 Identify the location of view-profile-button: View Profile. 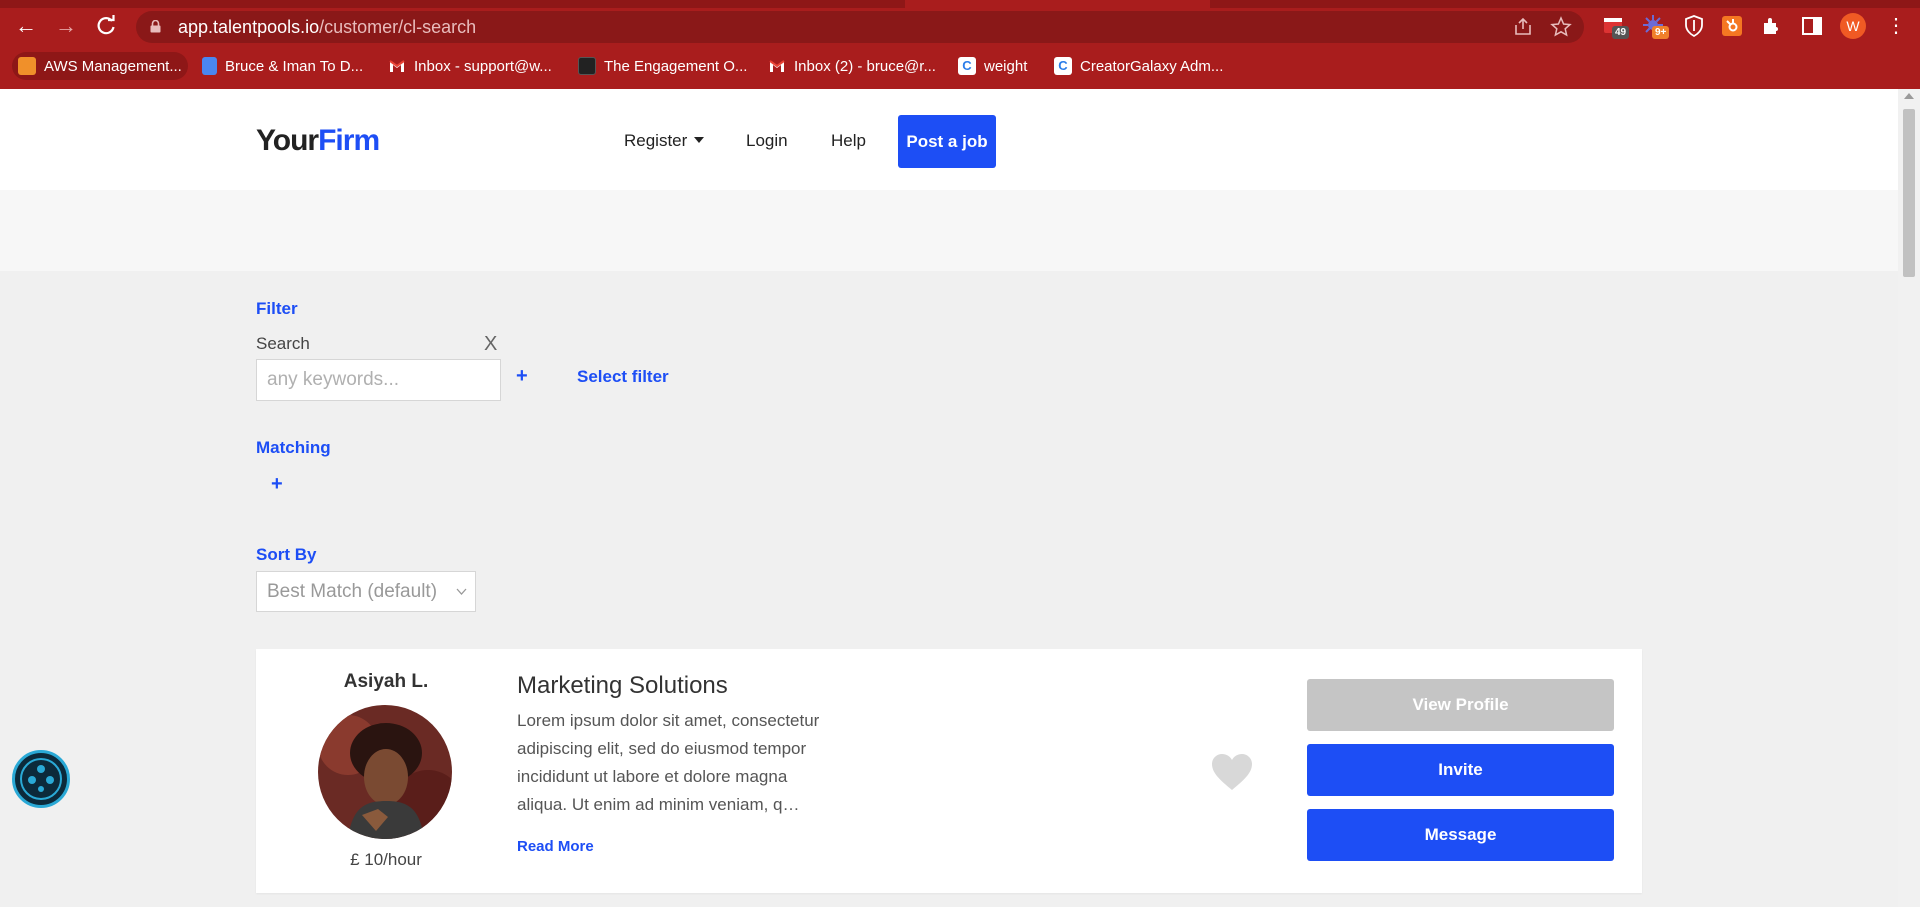
(1460, 705).